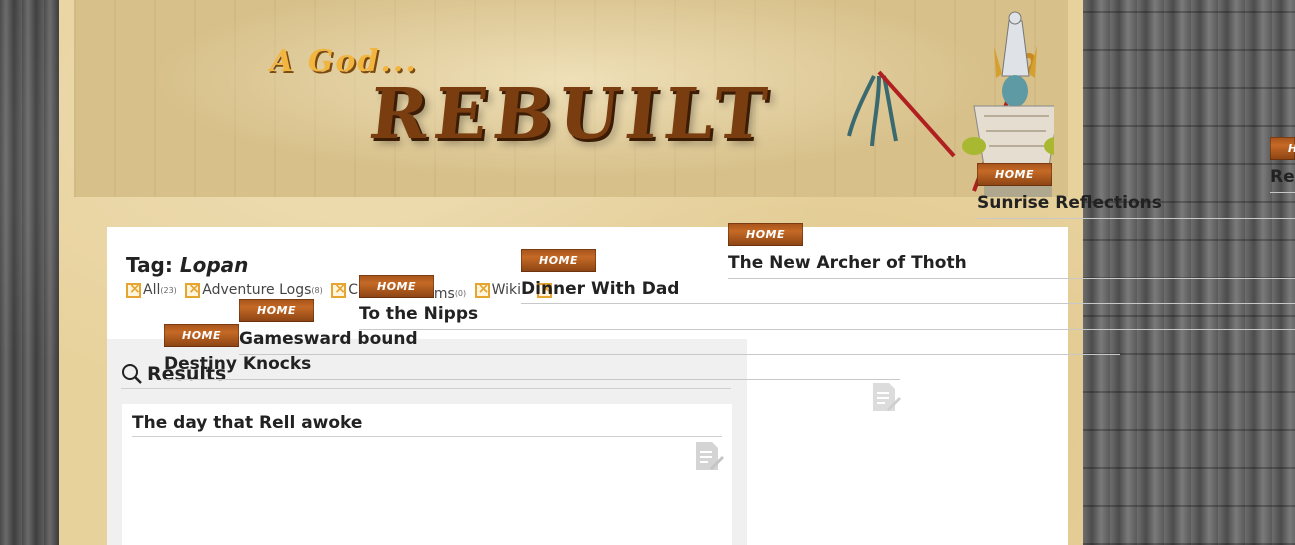 The height and width of the screenshot is (545, 1295). I want to click on filter-all: All(23), so click(151, 289).